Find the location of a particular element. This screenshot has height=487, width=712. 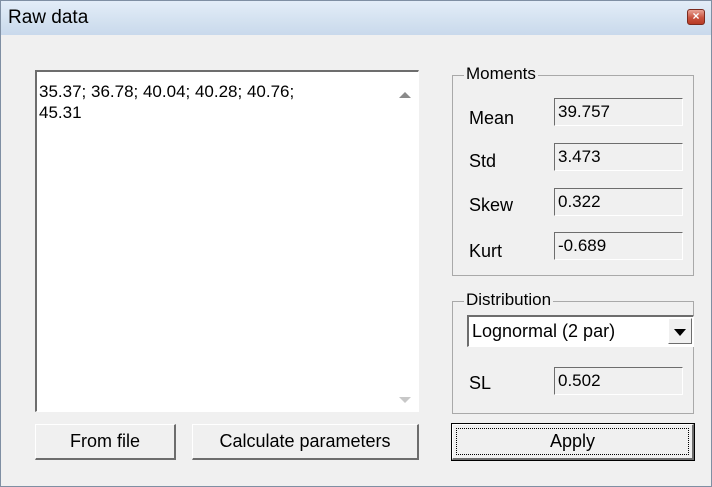

sl-label: SL is located at coordinates (480, 383).